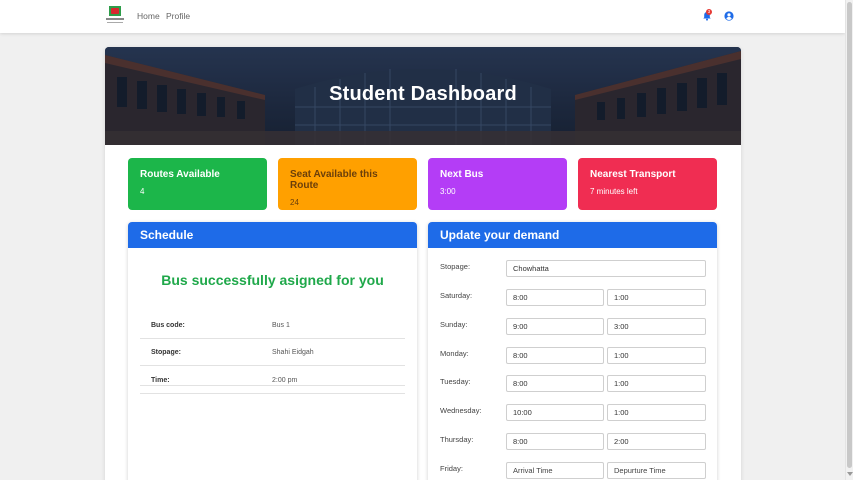 Image resolution: width=853 pixels, height=480 pixels. What do you see at coordinates (555, 326) in the screenshot?
I see `sunday-arrival-input` at bounding box center [555, 326].